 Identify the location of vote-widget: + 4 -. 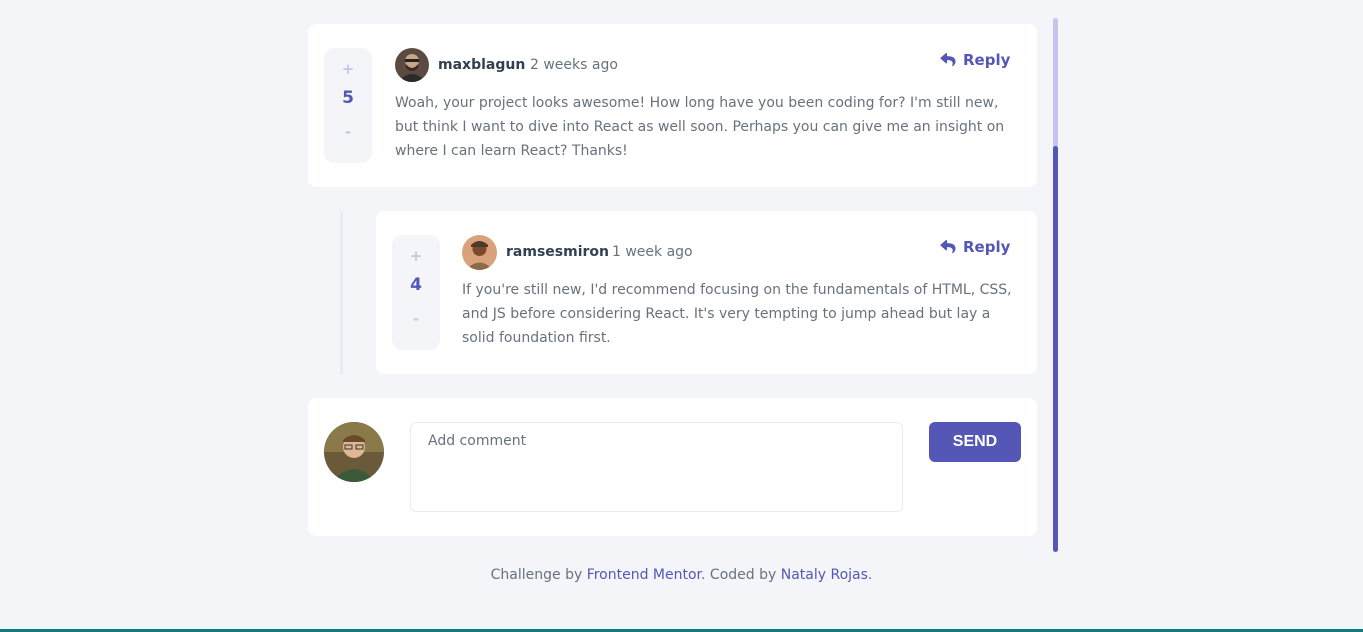
(416, 292).